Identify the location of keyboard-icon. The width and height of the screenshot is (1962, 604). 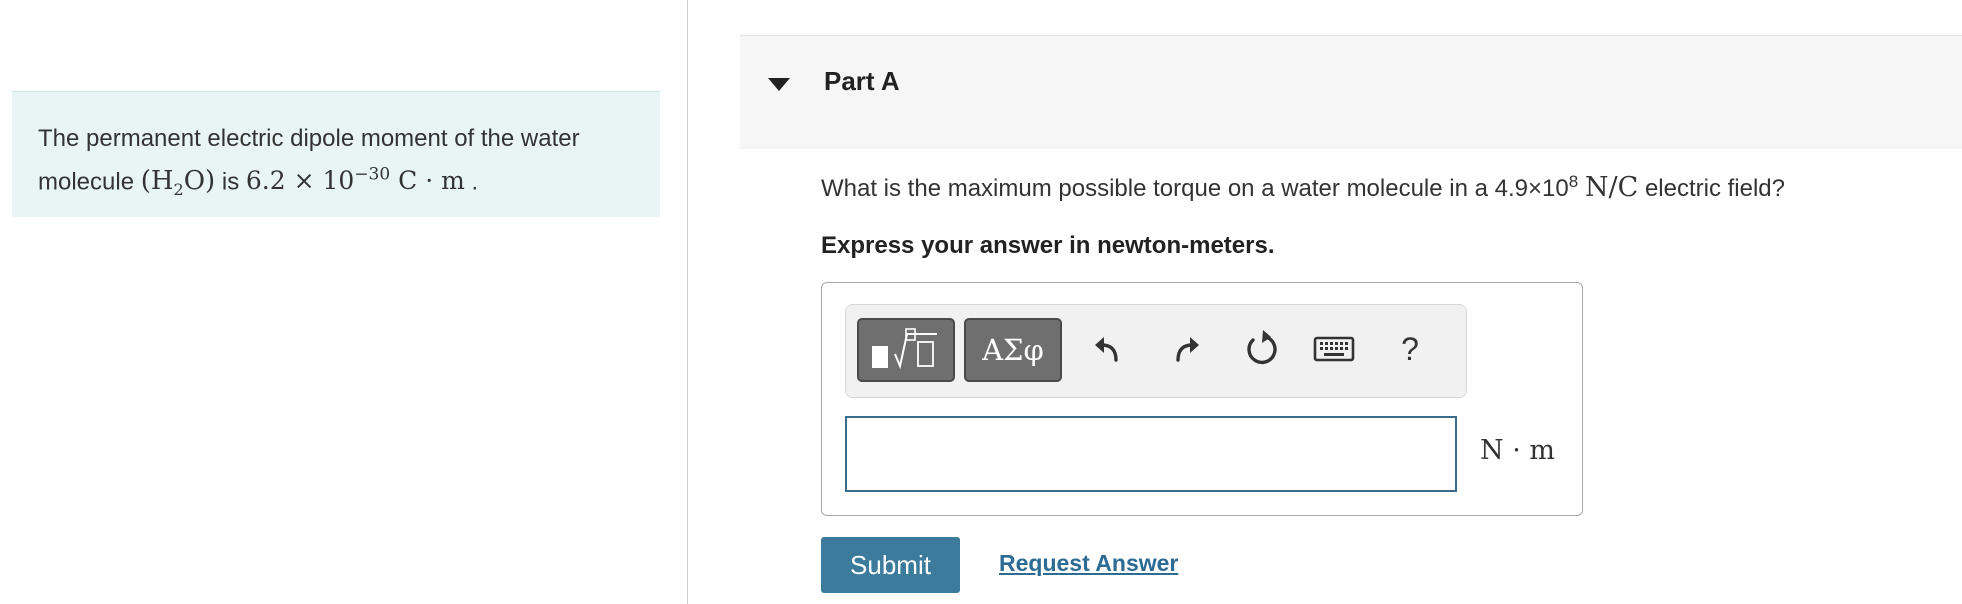
(1334, 349).